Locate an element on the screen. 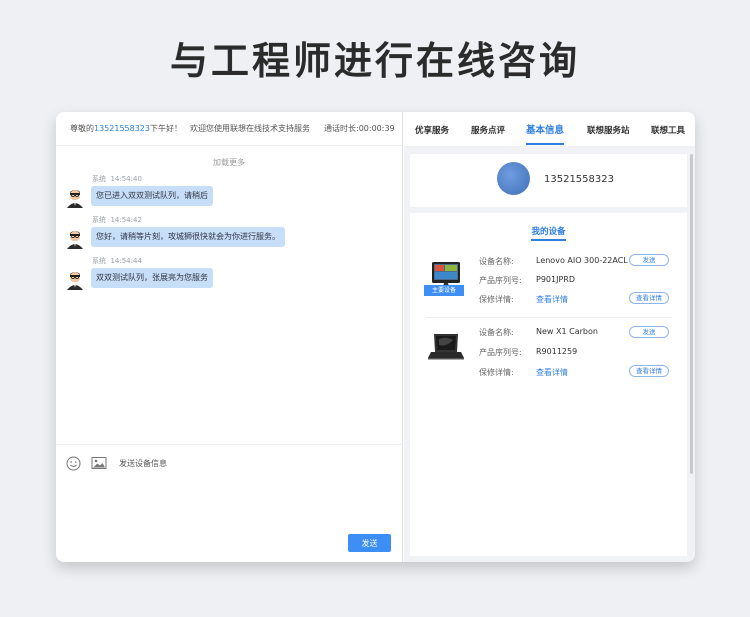 Image resolution: width=750 pixels, height=617 pixels. device-name: New X1 Carbon is located at coordinates (567, 331).